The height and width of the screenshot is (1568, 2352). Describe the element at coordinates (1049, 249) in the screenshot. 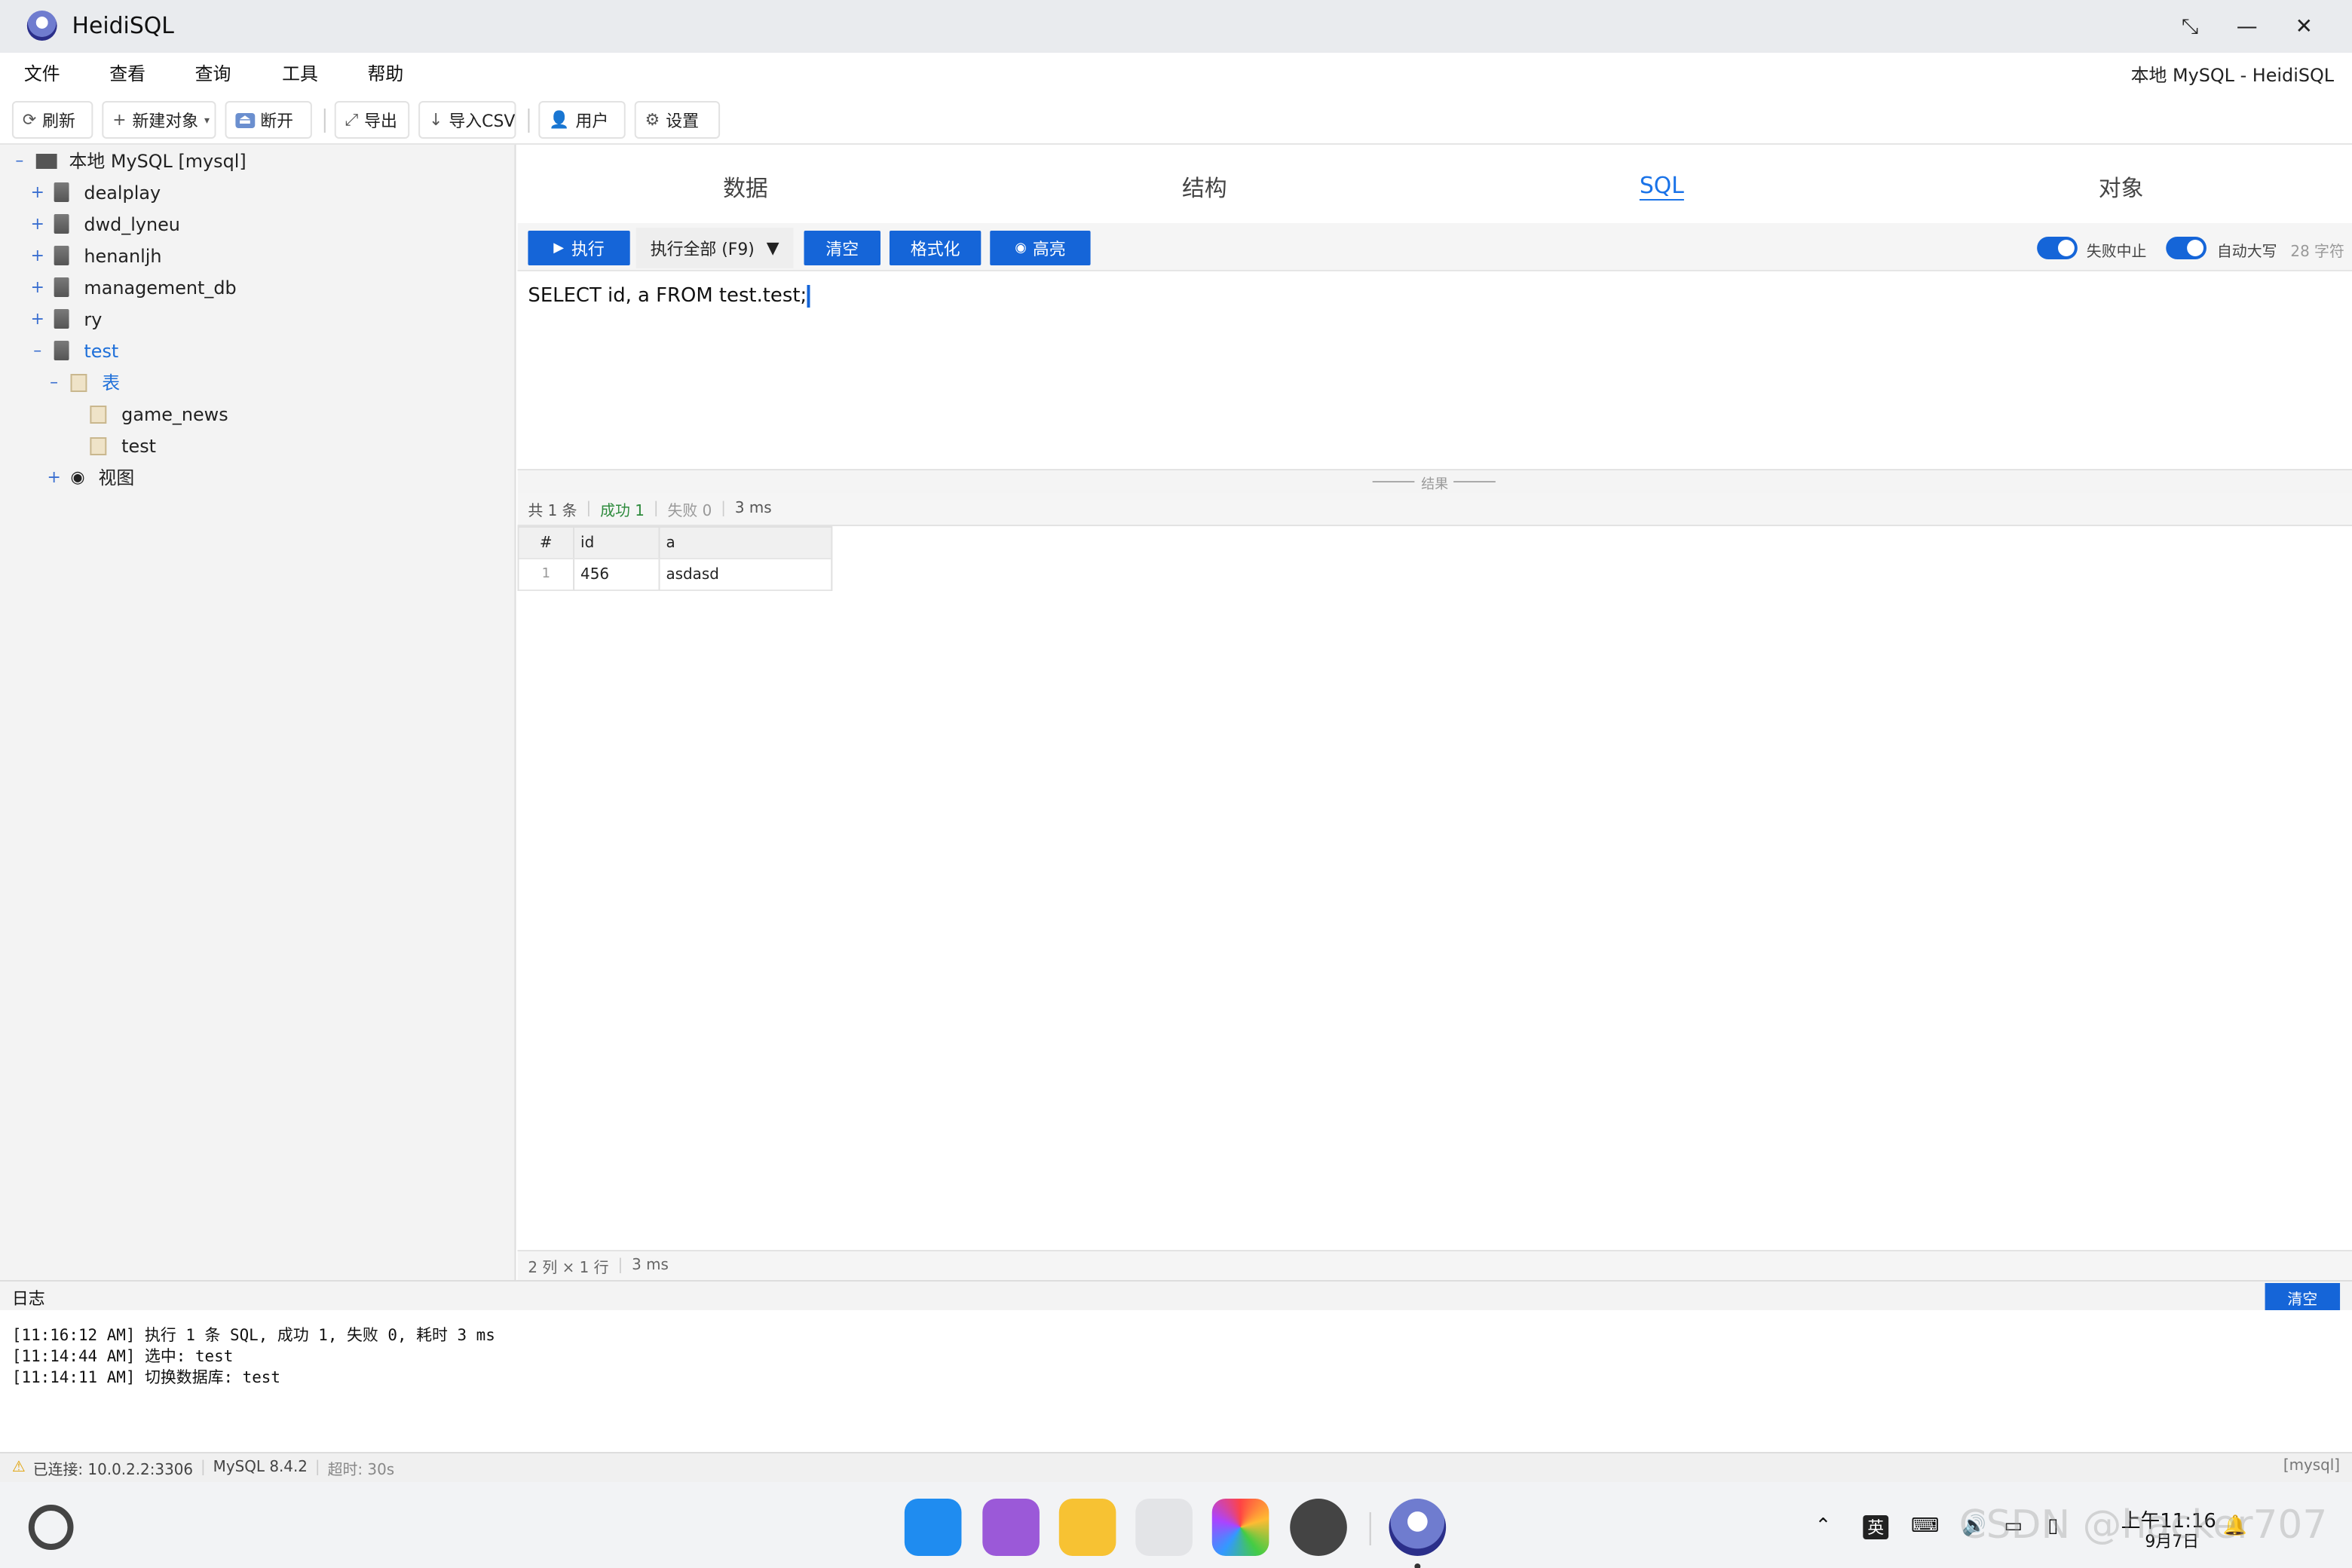

I see `highlight-label: 高亮` at that location.